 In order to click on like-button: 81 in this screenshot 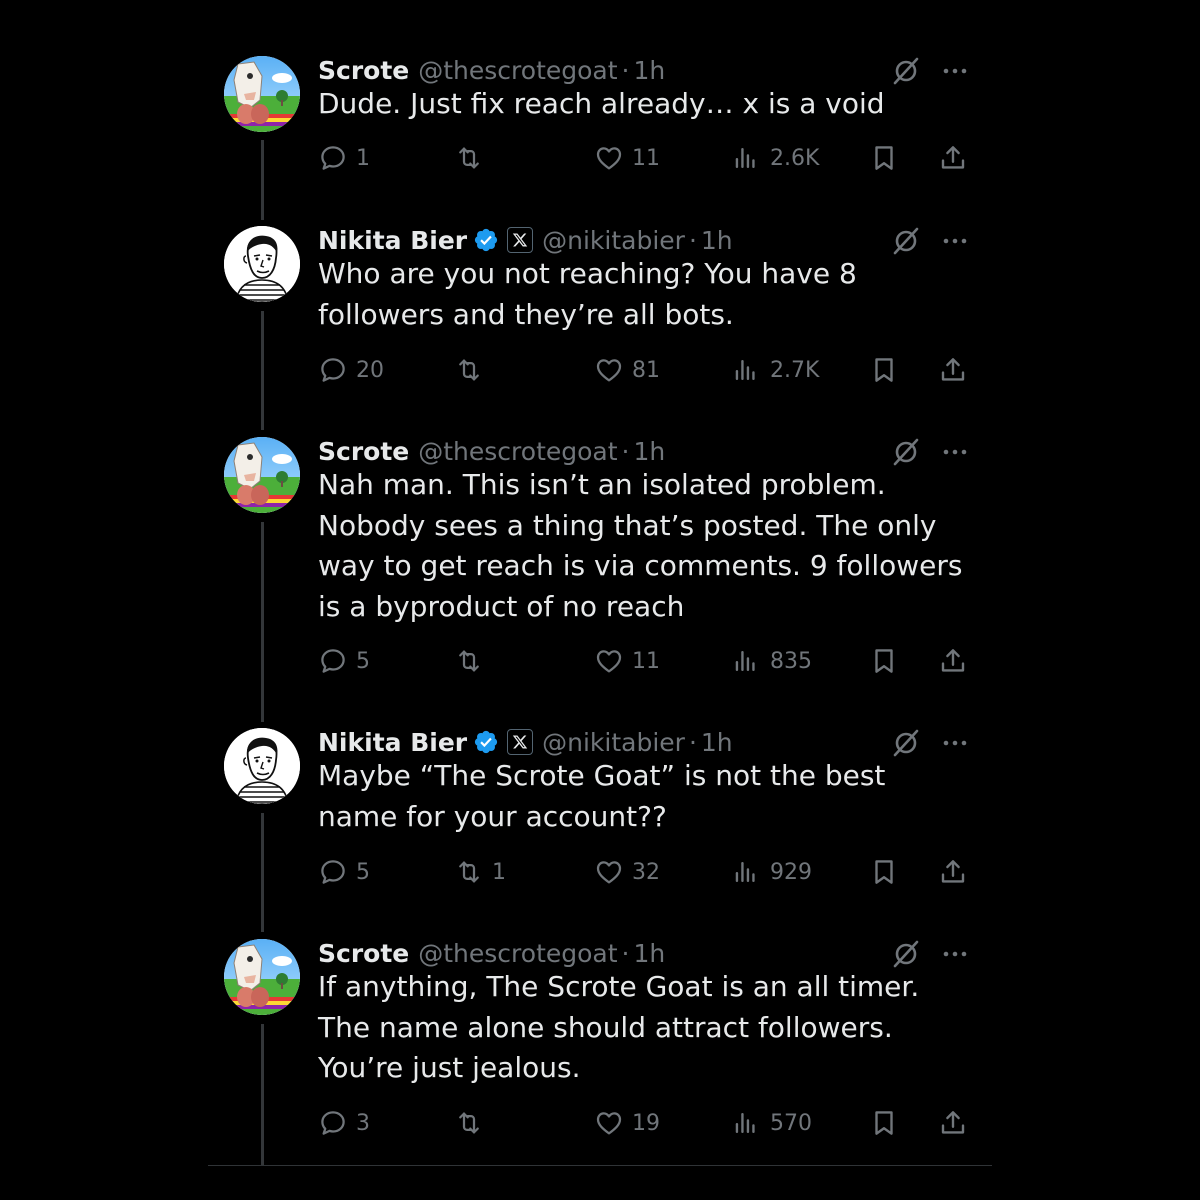, I will do `click(627, 370)`.